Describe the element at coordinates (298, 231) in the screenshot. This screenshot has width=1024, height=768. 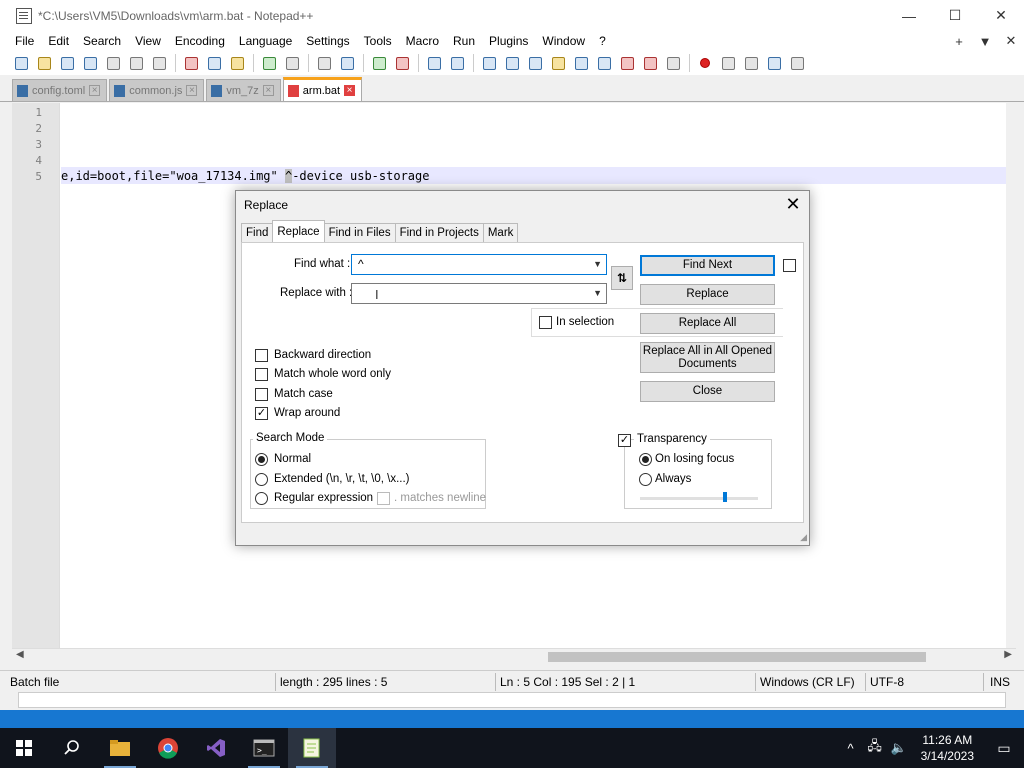
I see `tab-replace: Replace` at that location.